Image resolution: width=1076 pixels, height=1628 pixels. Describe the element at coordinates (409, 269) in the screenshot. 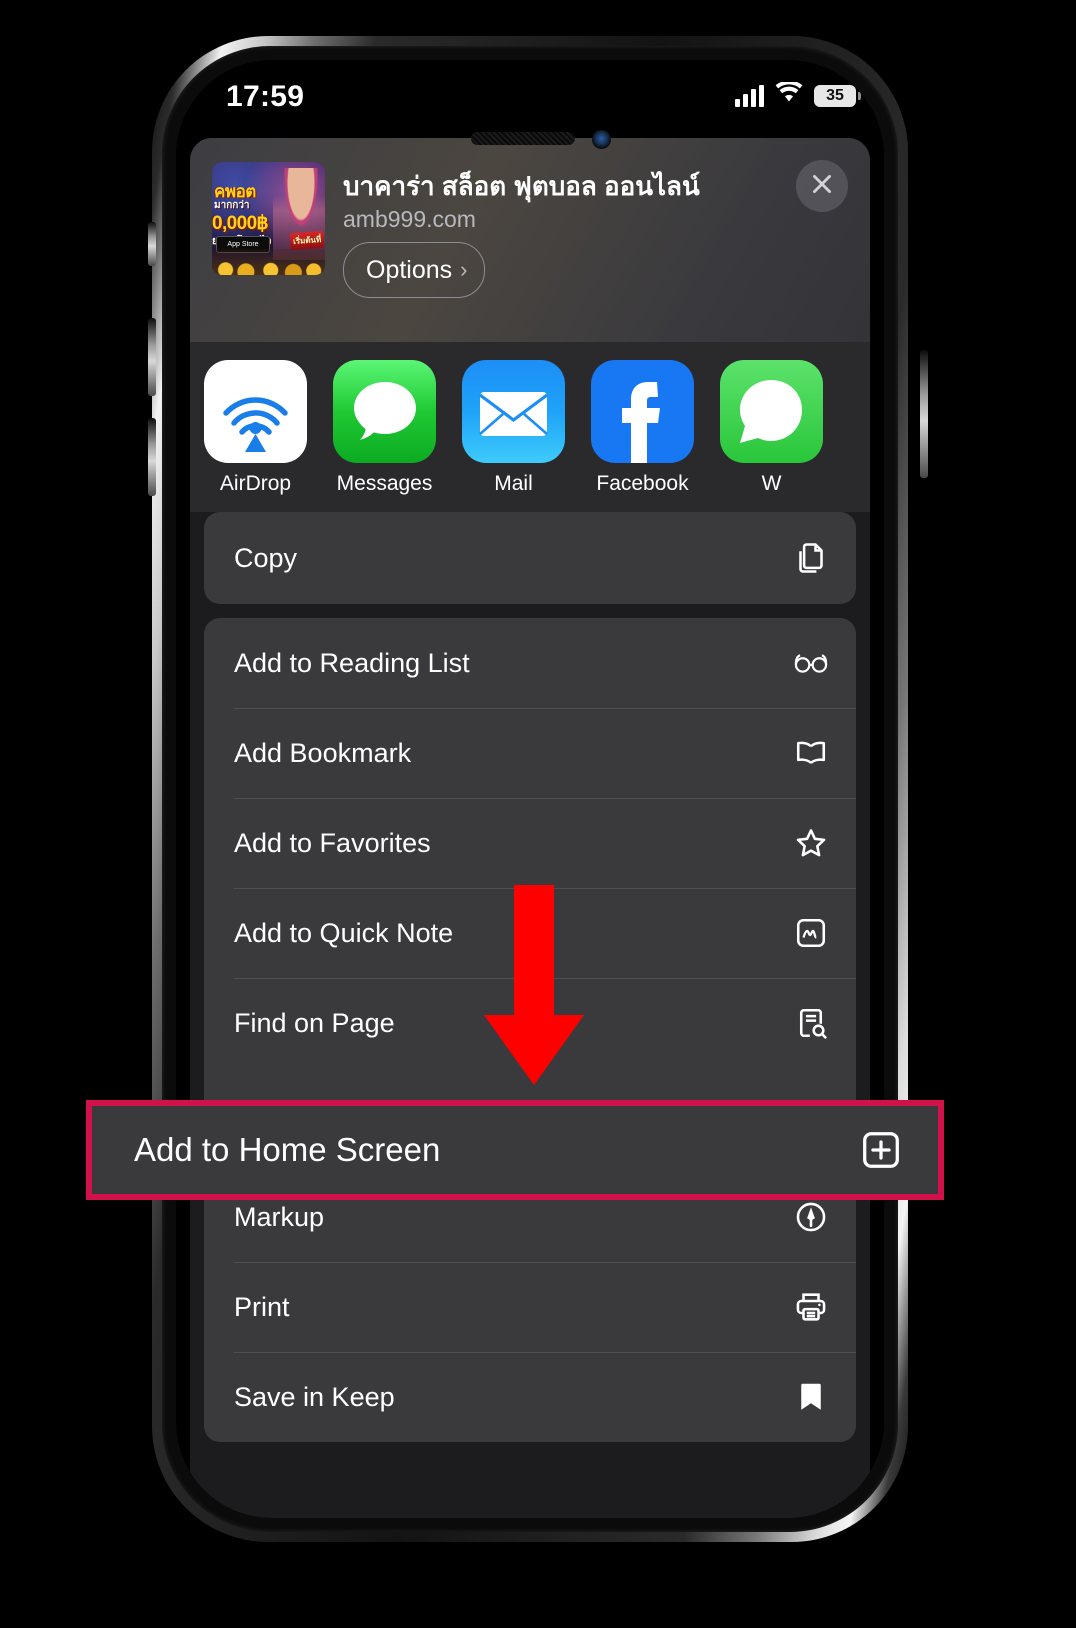

I see `options-button-label: Options` at that location.